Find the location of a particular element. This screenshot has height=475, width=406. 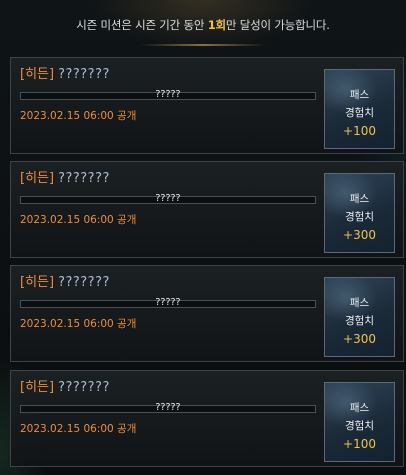

notice-text-after: 만 달성이 가능합니다. is located at coordinates (277, 25).